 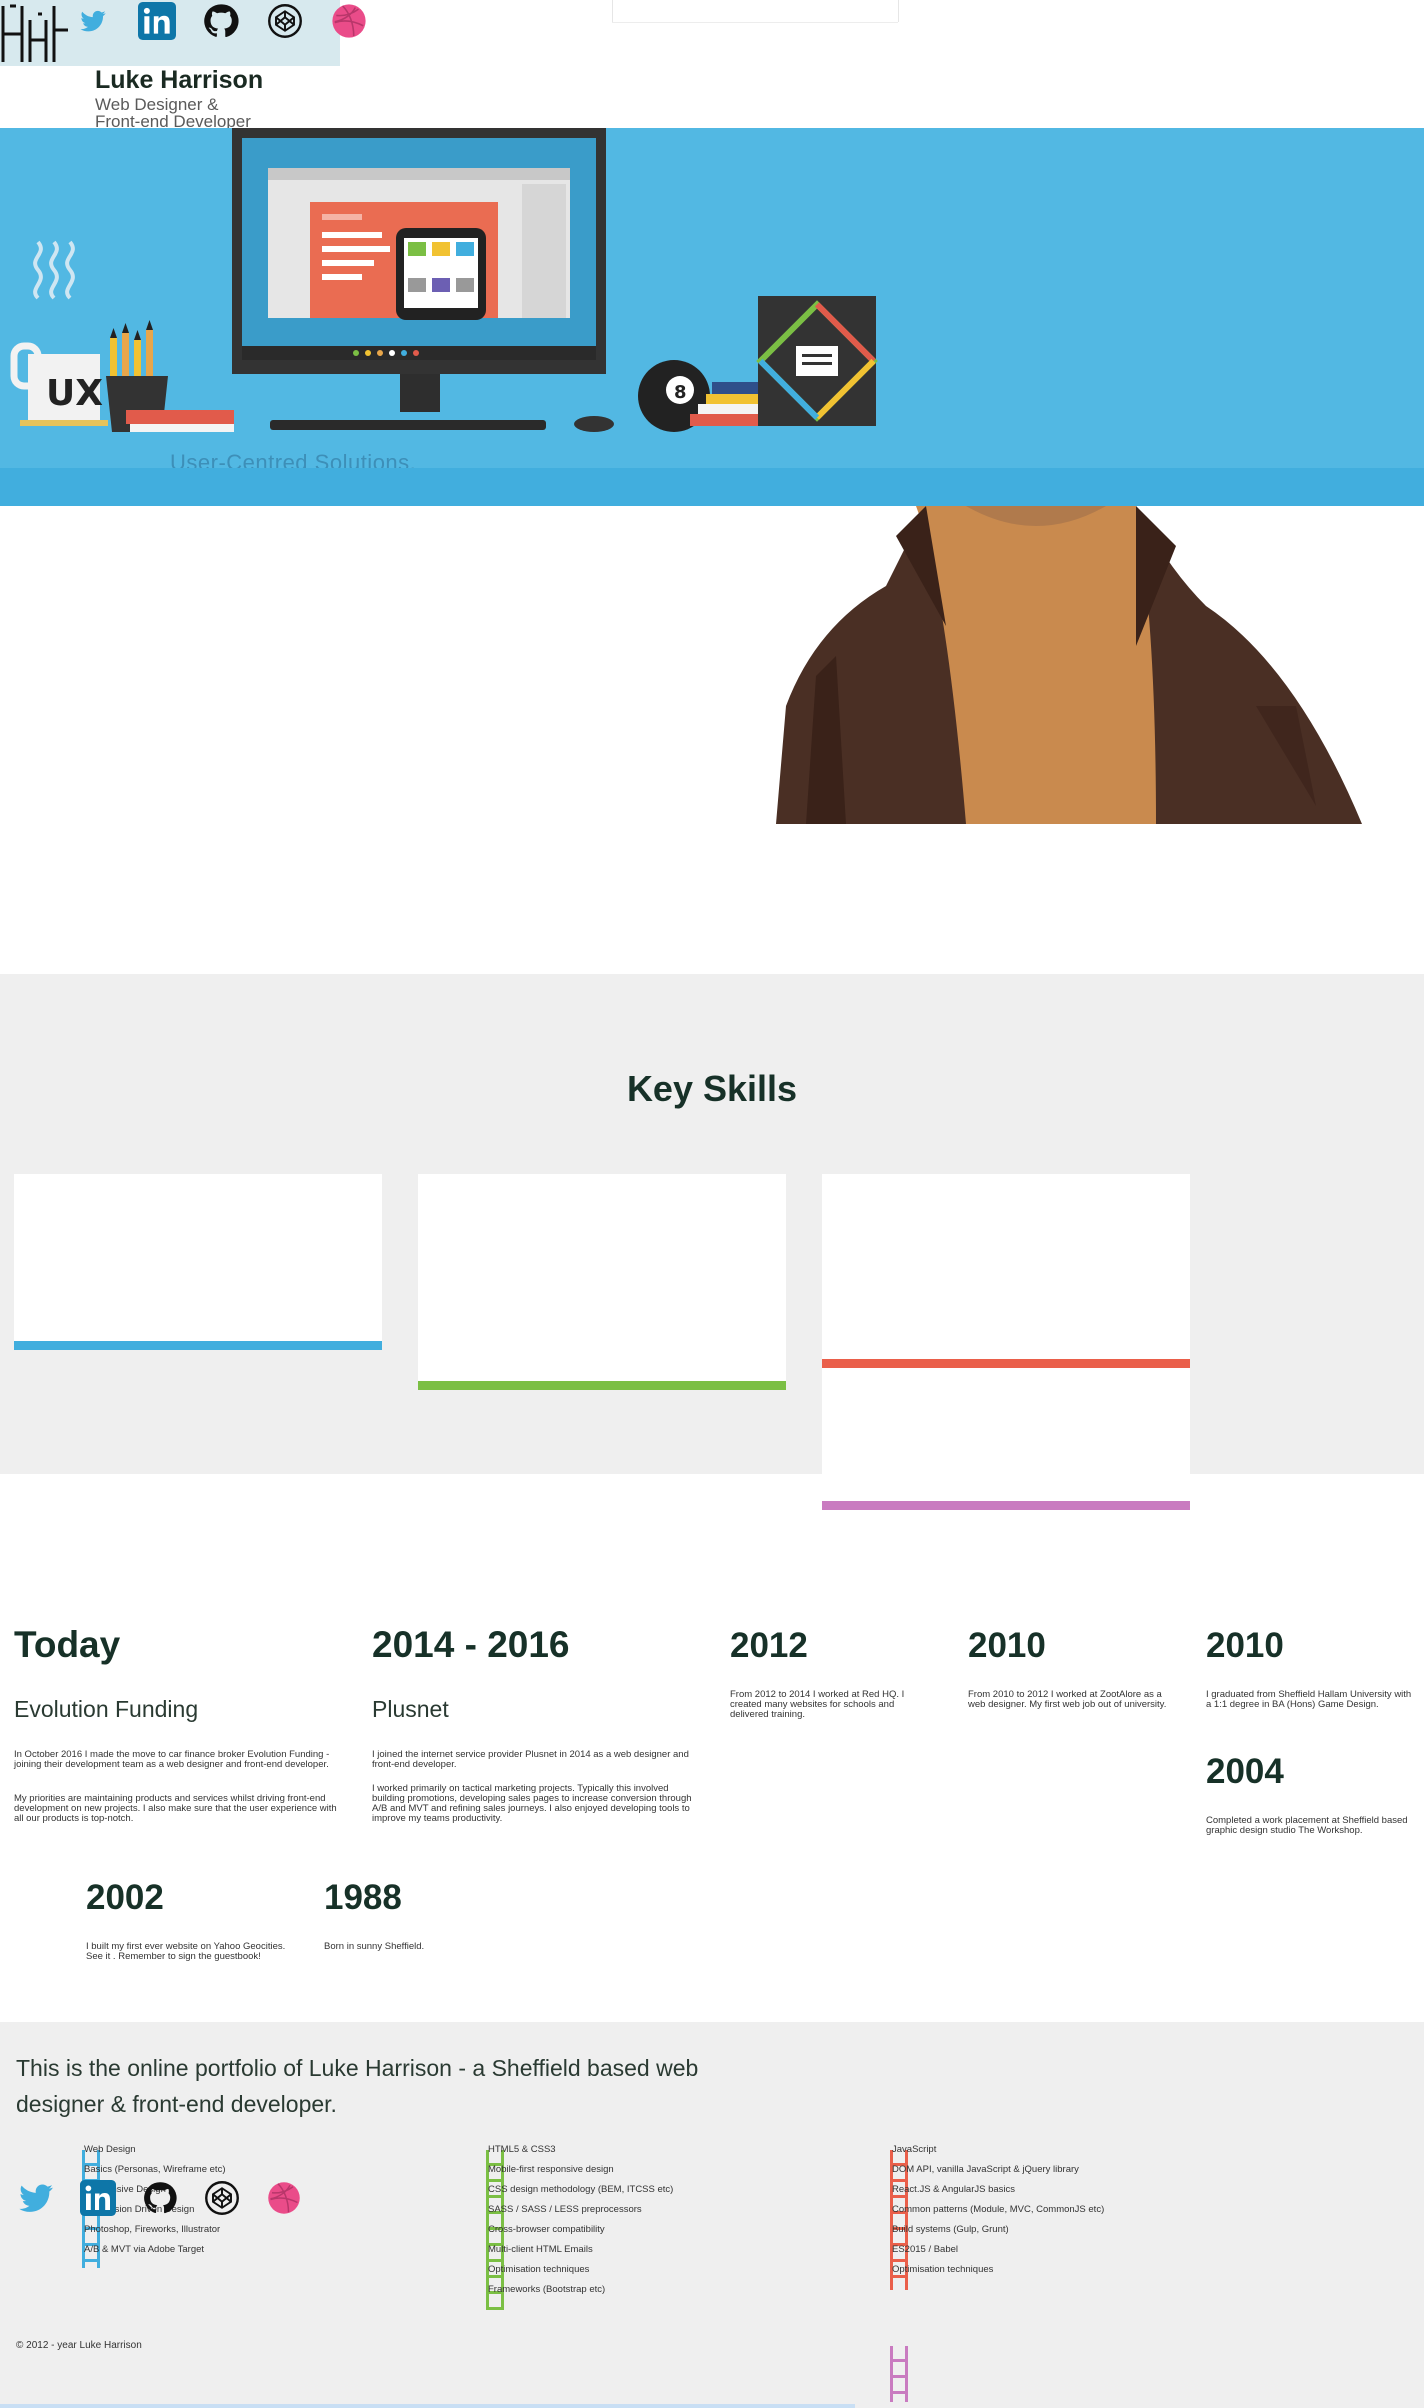 What do you see at coordinates (680, 392) in the screenshot?
I see `eight-ball-number: 8` at bounding box center [680, 392].